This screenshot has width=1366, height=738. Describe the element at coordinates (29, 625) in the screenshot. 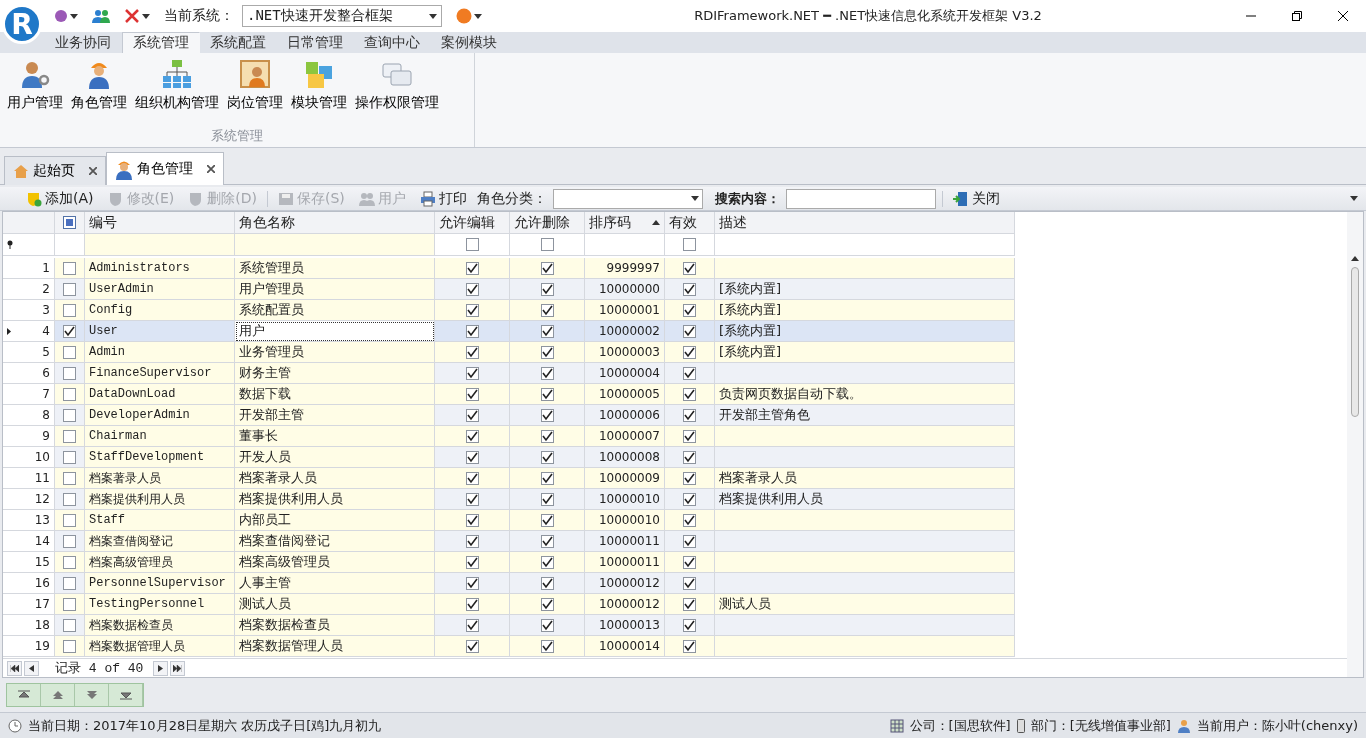

I see `row-header: 18` at that location.